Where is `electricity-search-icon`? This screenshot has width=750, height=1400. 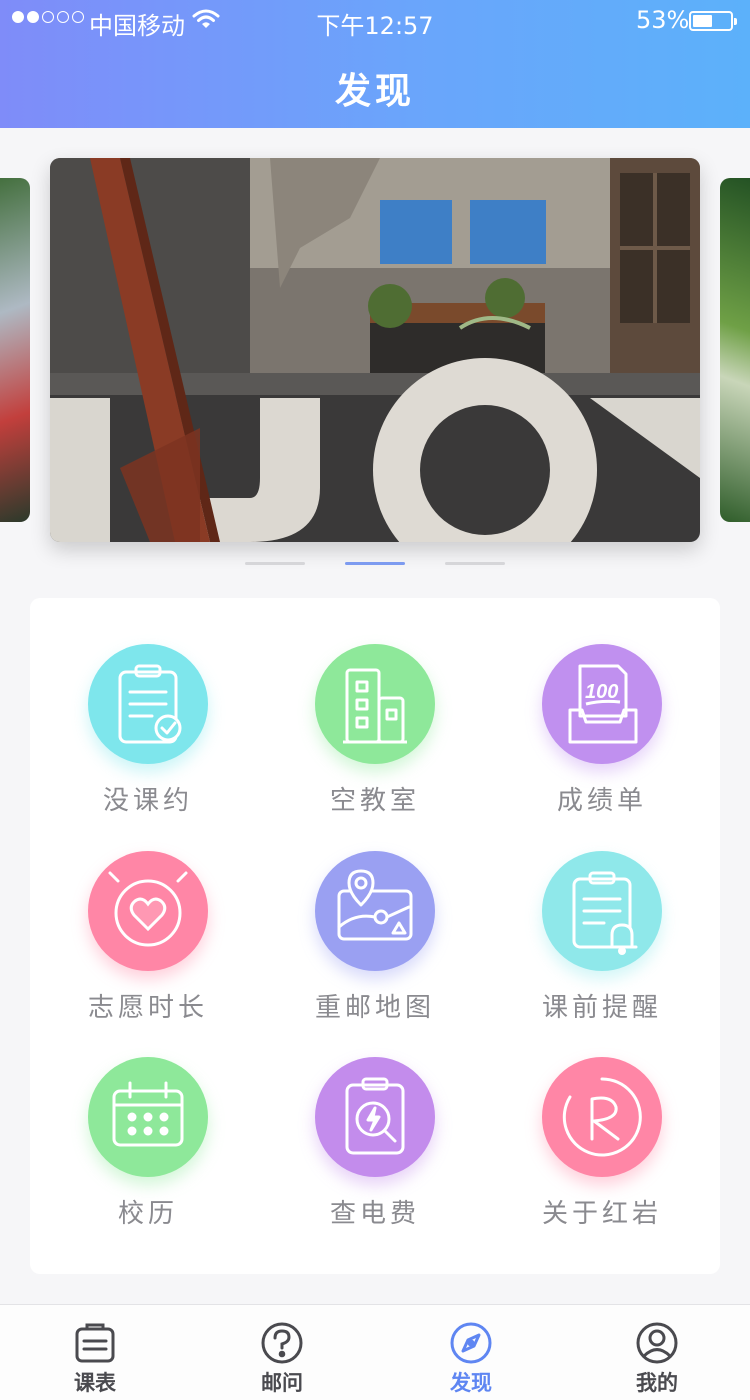 electricity-search-icon is located at coordinates (375, 1116).